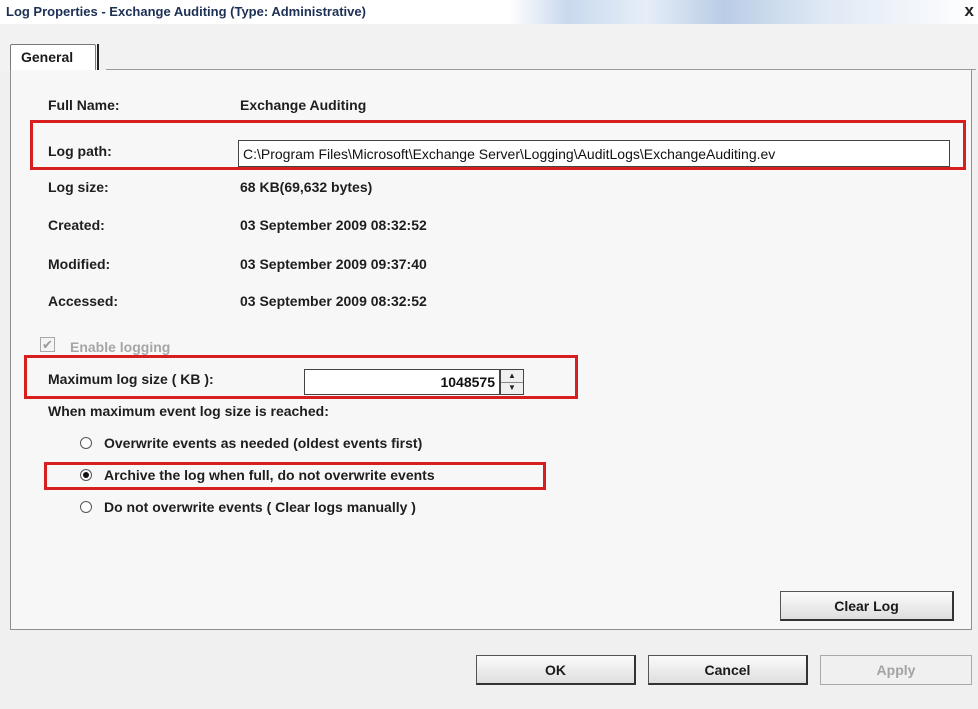  I want to click on apply-button: Apply, so click(896, 670).